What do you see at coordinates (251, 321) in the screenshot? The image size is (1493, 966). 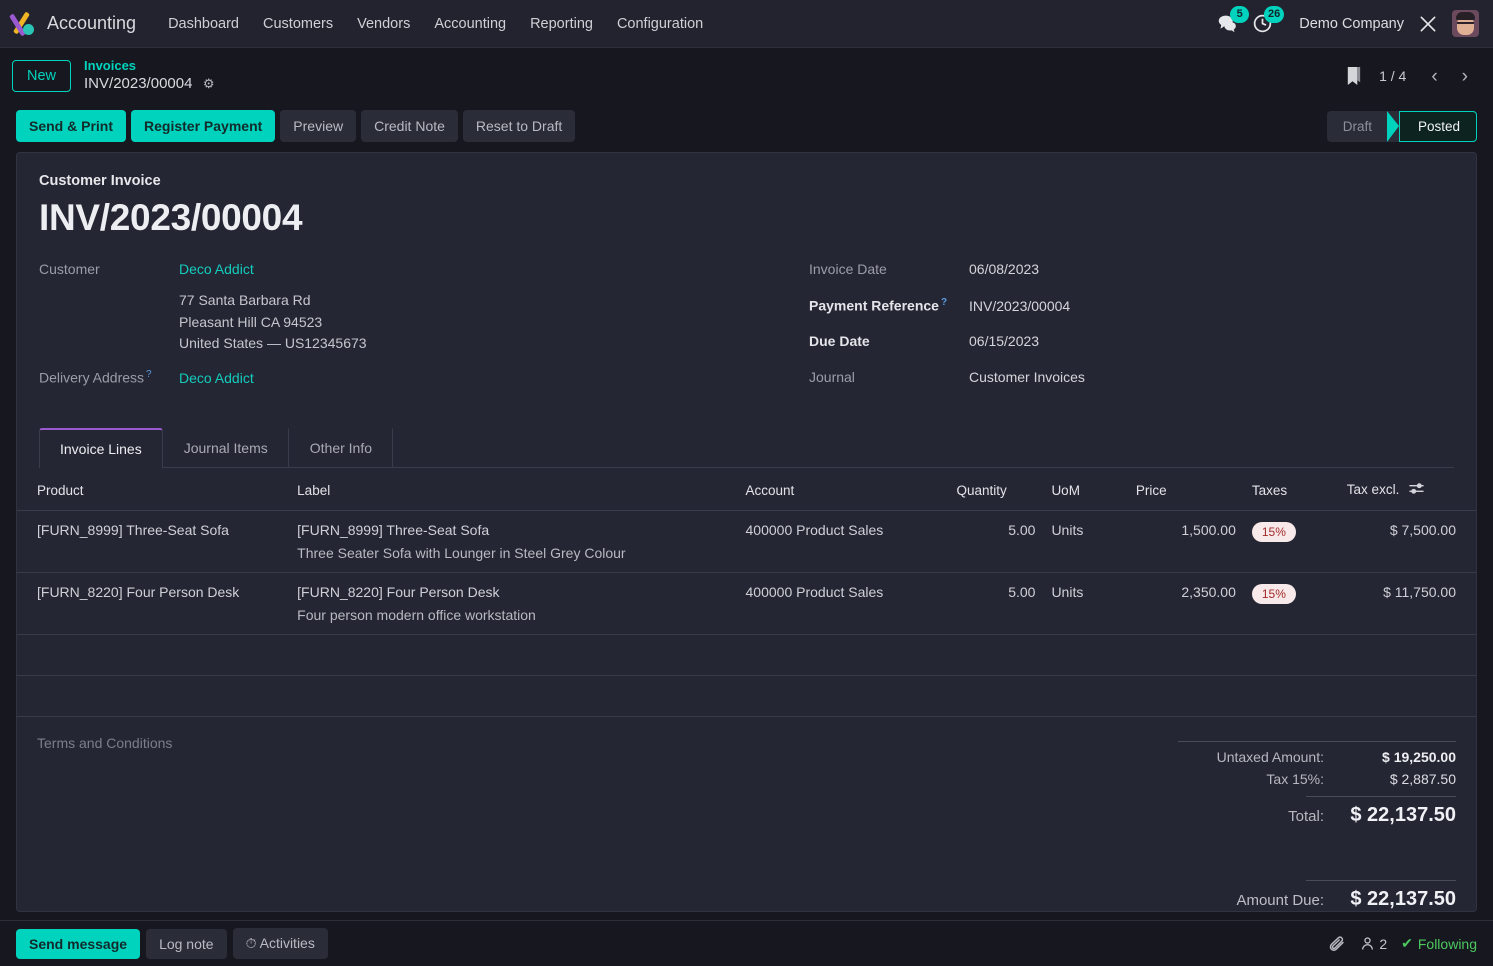 I see `address-line-2: Pleasant Hill CA 94523` at bounding box center [251, 321].